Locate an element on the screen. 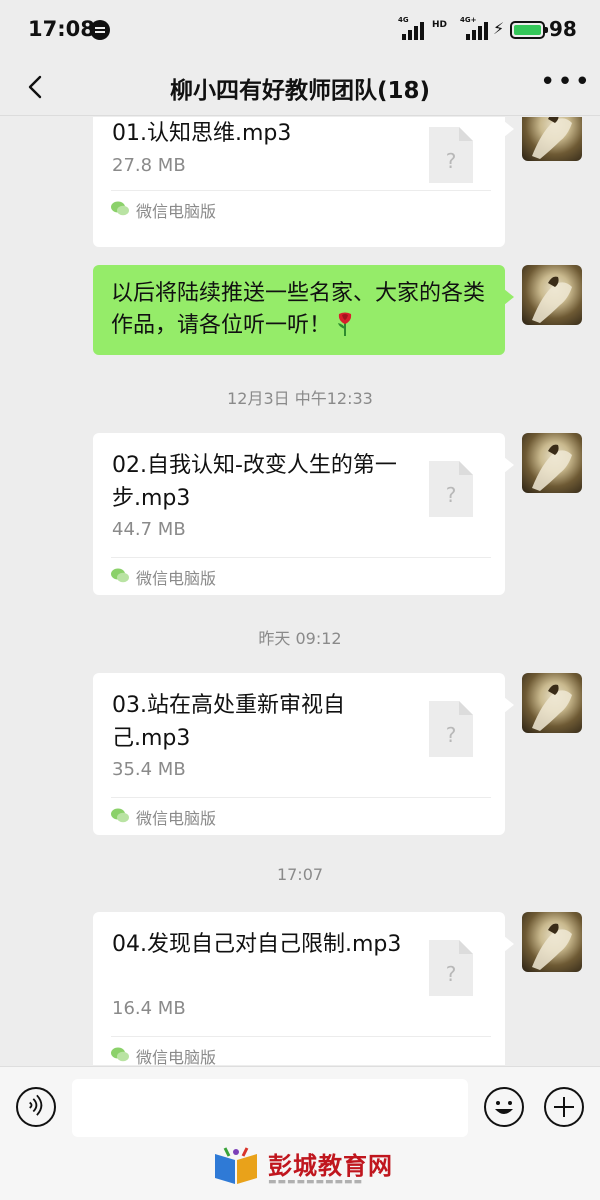  more-functions-button is located at coordinates (564, 1107).